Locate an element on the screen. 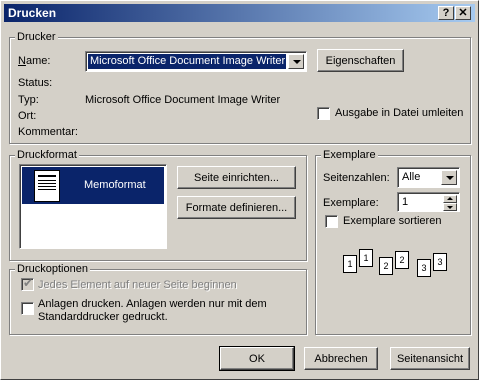 The image size is (479, 380). attachments-label-line2: Standarddrucker gedruckt. is located at coordinates (103, 317).